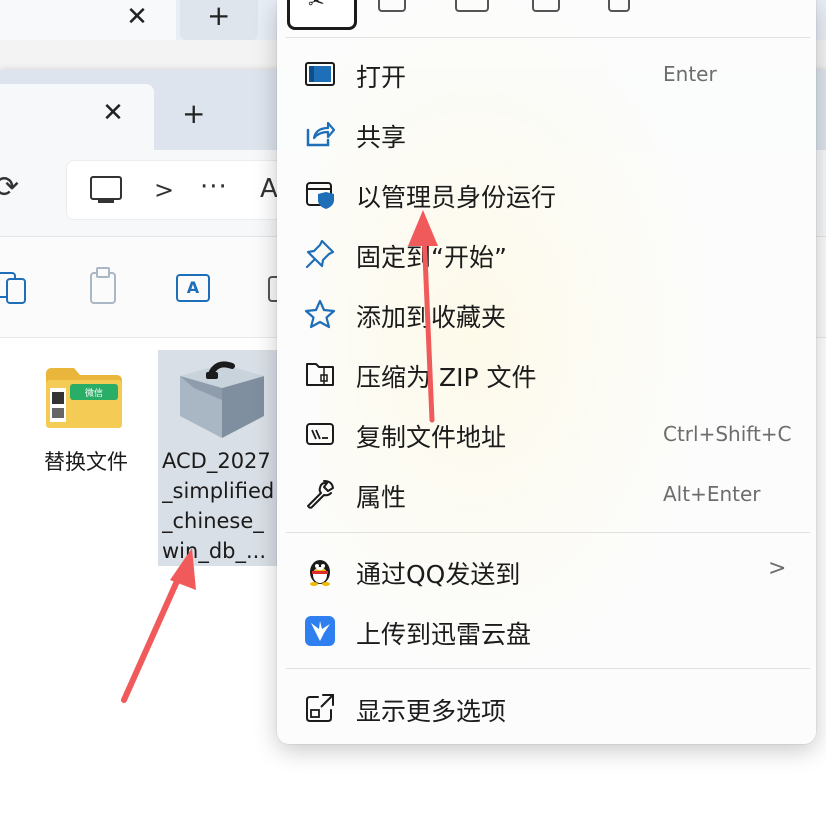  Describe the element at coordinates (106, 188) in the screenshot. I see `this-pc-icon` at that location.